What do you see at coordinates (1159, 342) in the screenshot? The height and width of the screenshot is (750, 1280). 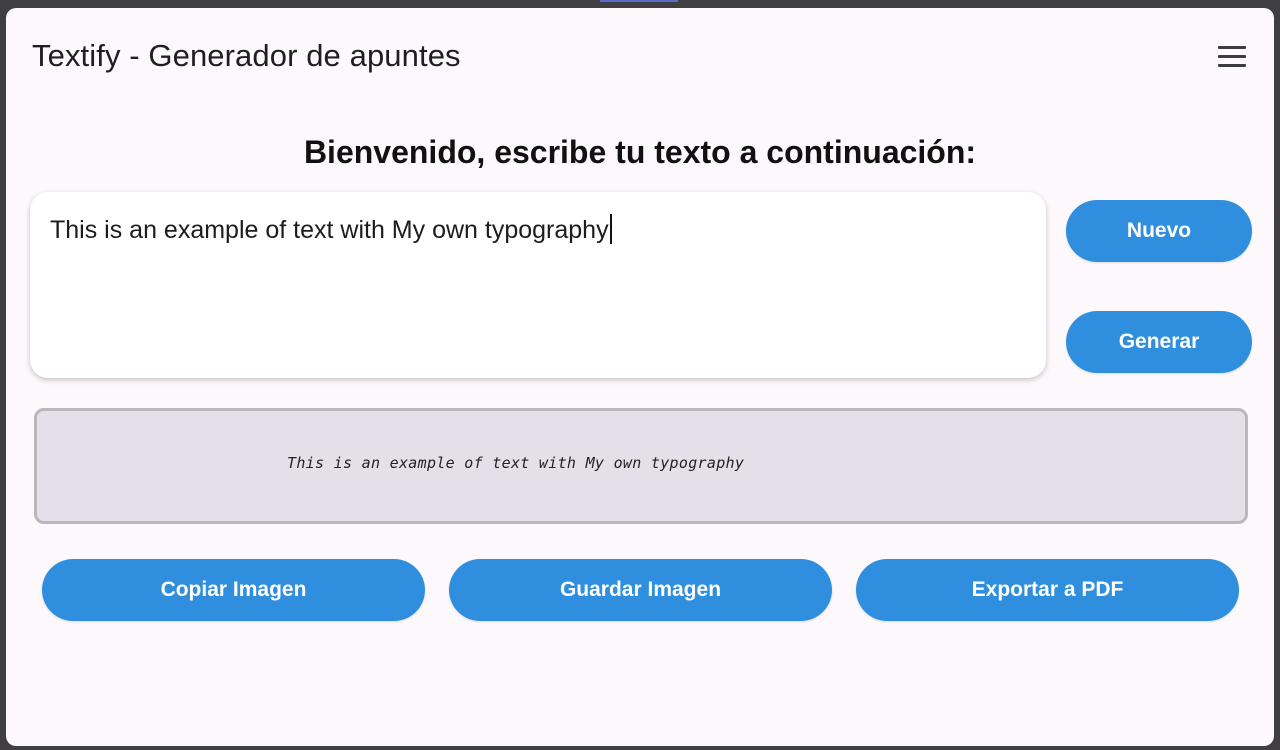 I see `generate-button: Generar` at bounding box center [1159, 342].